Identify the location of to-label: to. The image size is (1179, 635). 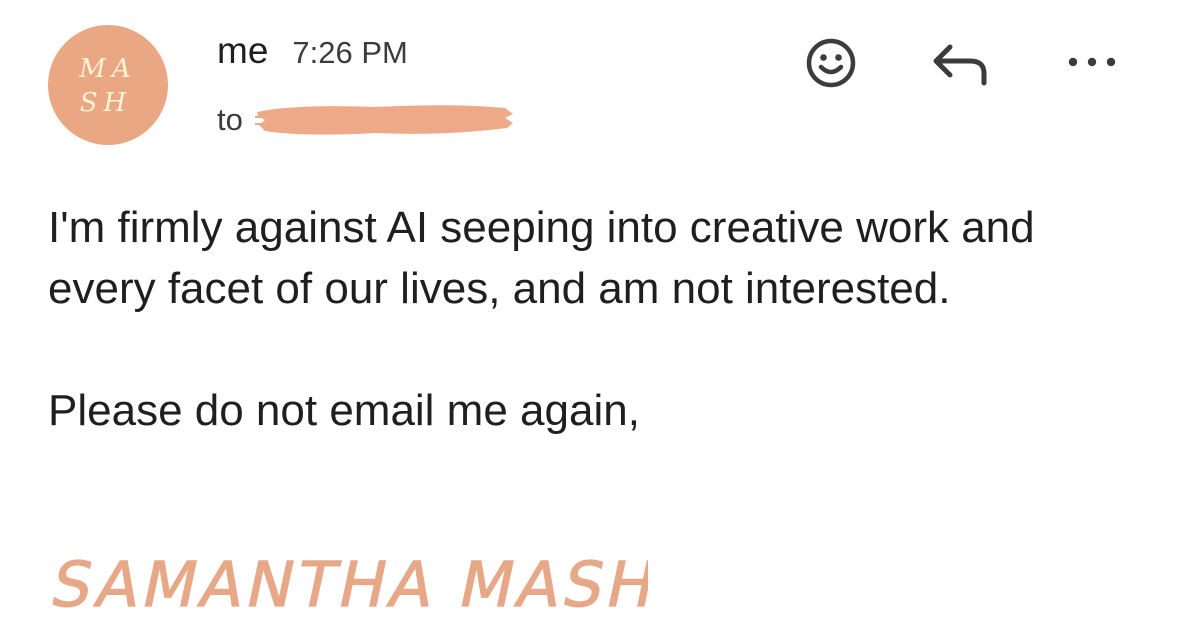
(230, 119).